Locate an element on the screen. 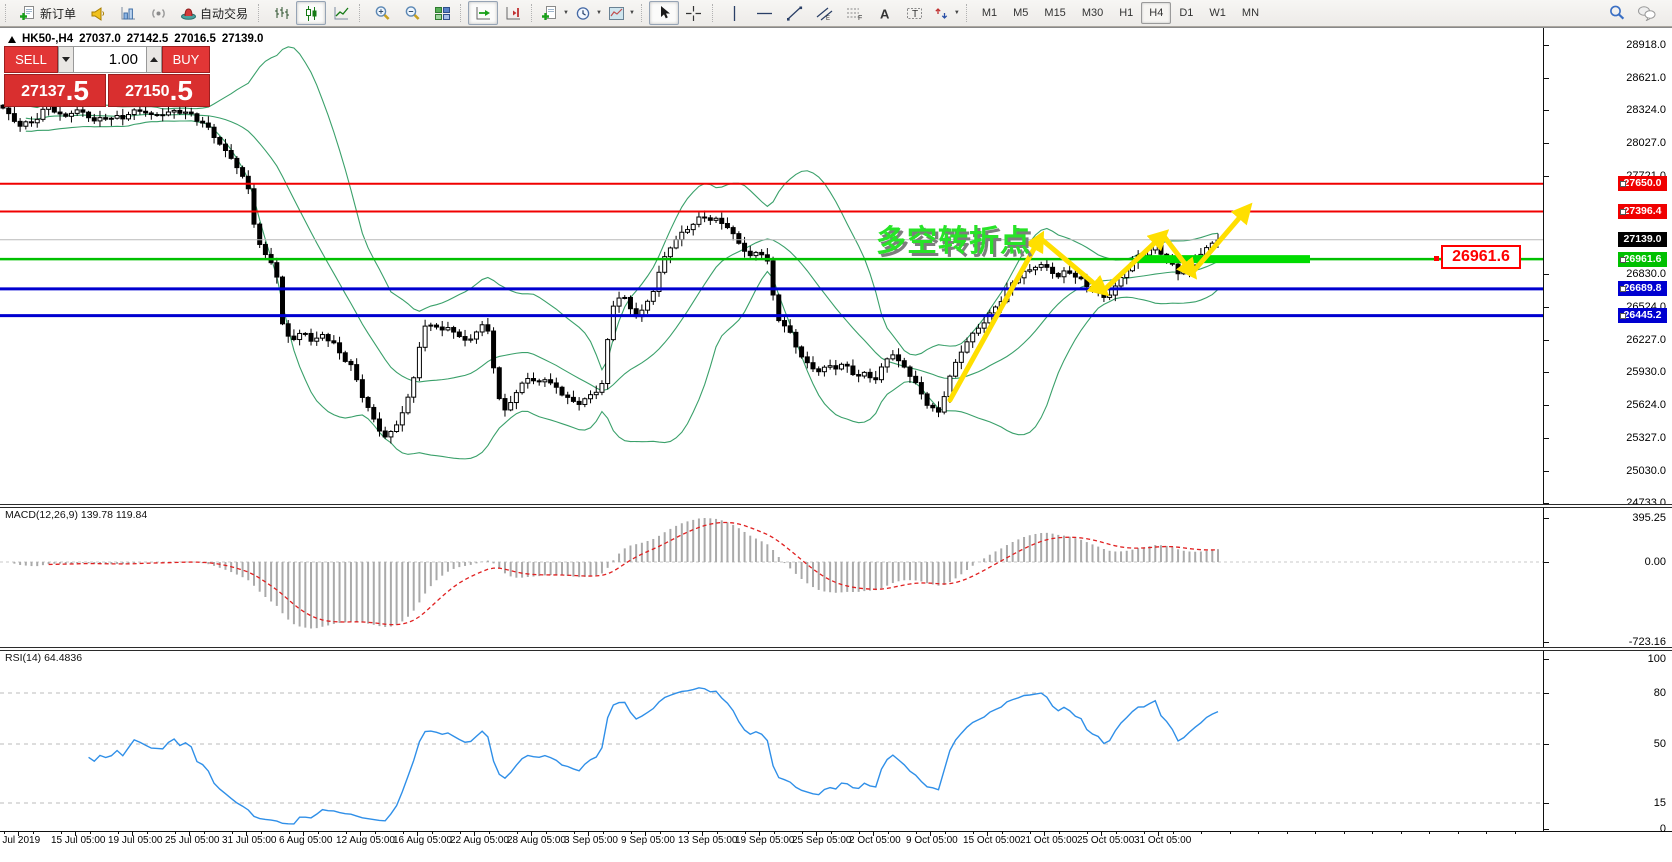 This screenshot has height=862, width=1672. timeframe-m1: M1 is located at coordinates (989, 13).